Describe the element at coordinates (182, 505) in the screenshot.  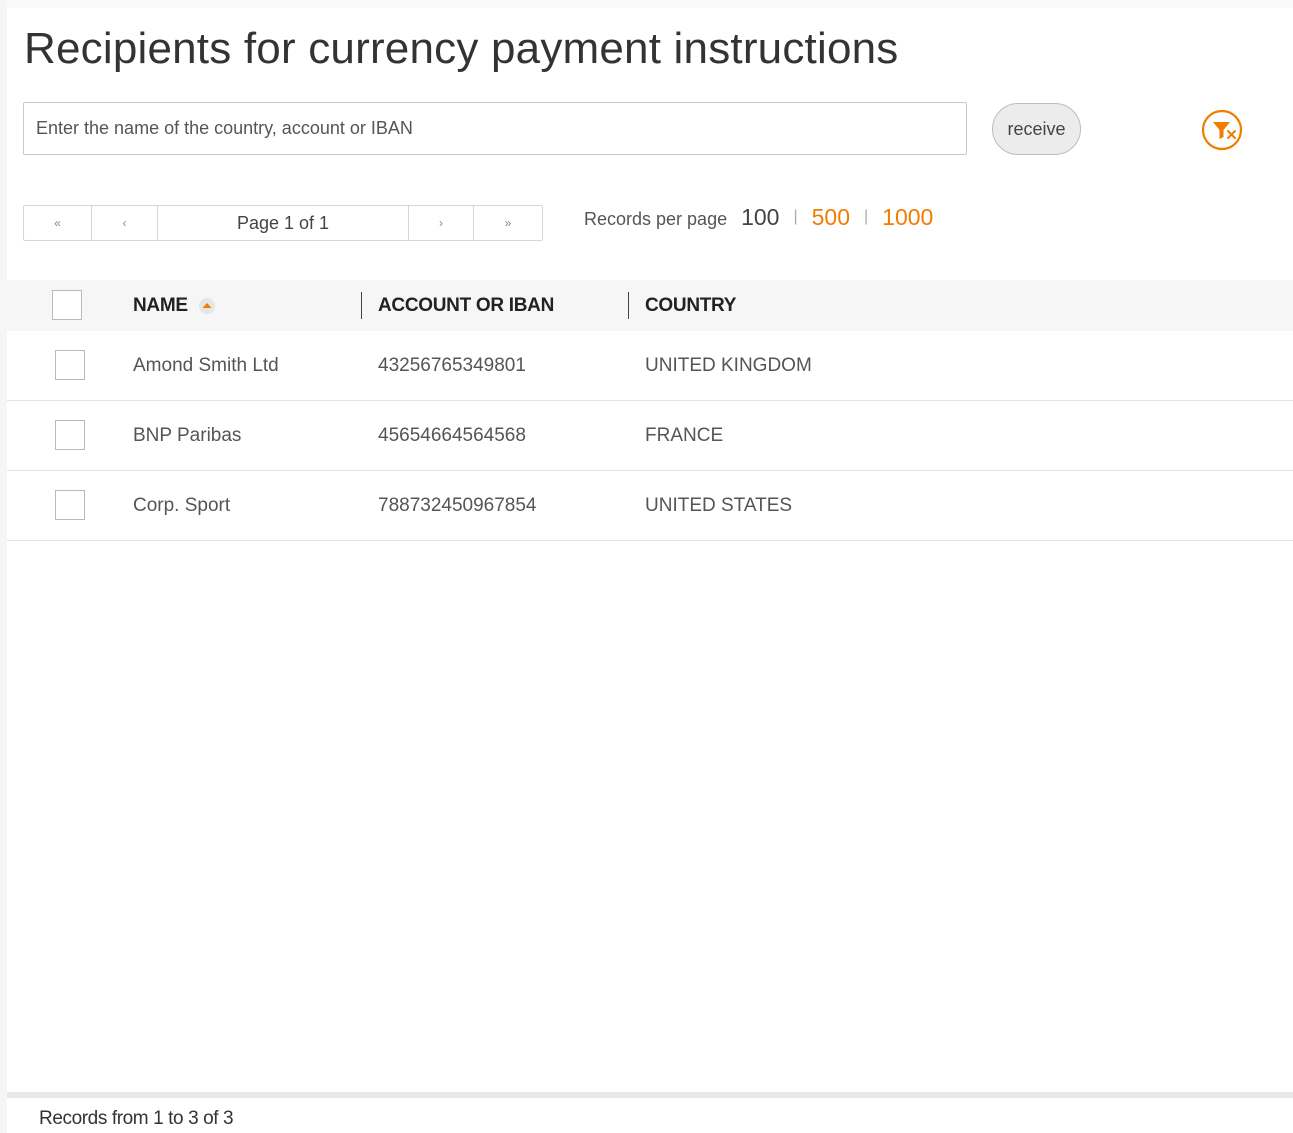
I see `cell-name: Corp. Sport` at that location.